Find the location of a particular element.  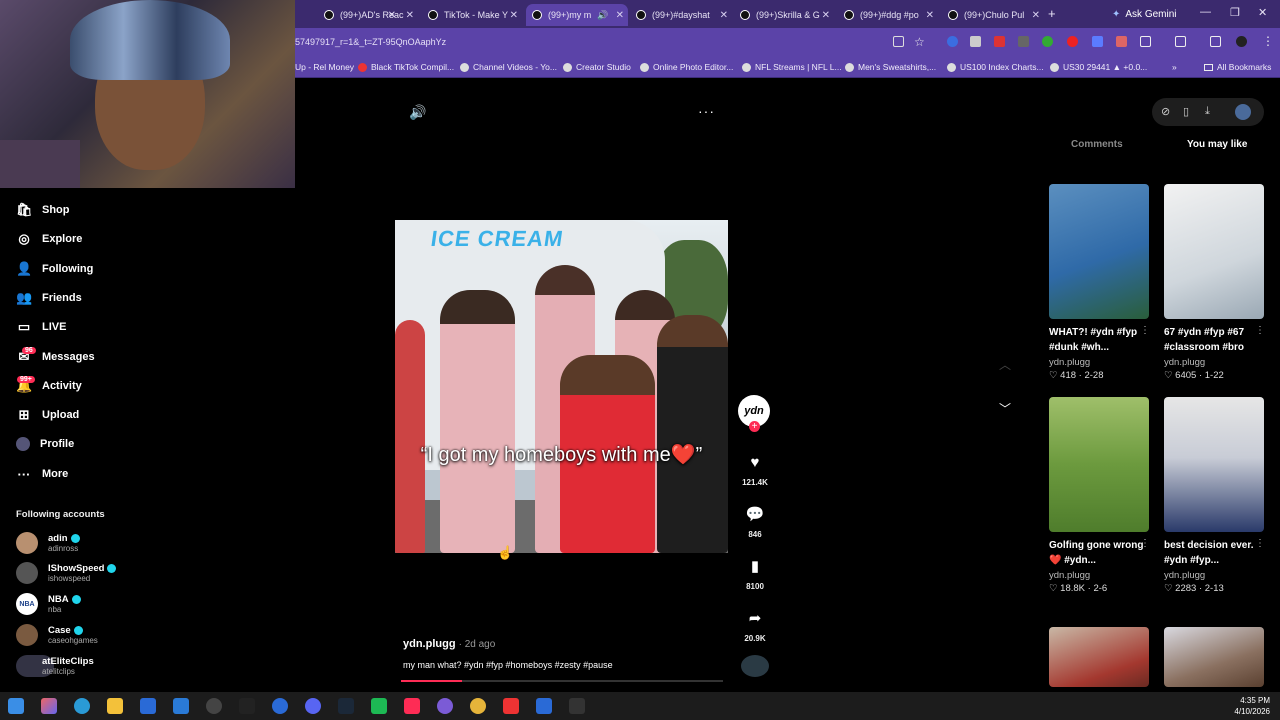

bookmark-item: Up - Rel Money is located at coordinates (324, 67).